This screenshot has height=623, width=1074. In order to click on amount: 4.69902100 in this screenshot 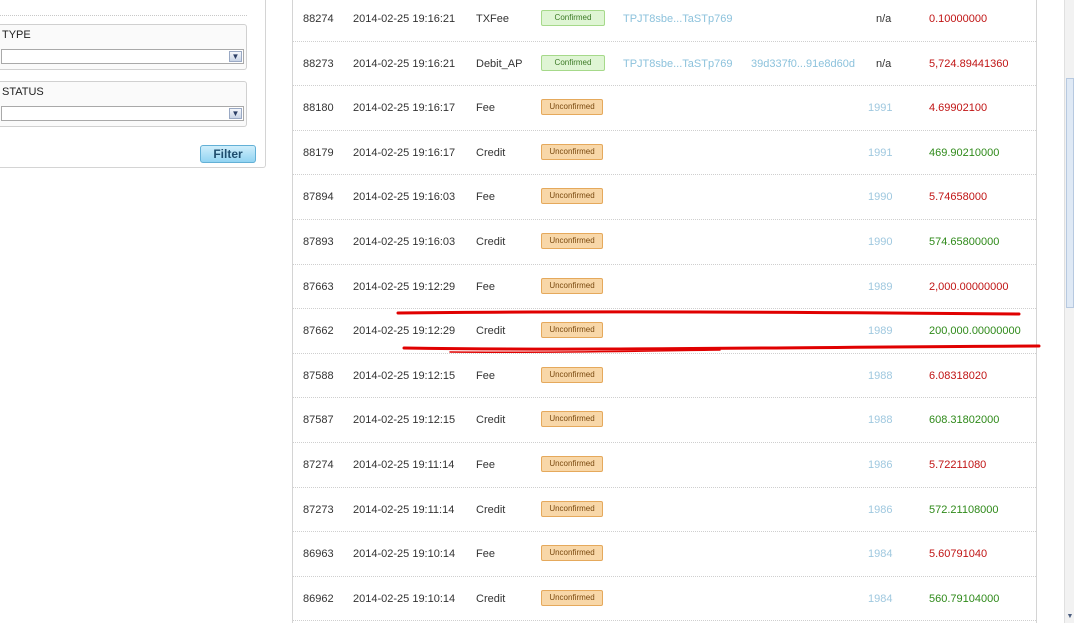, I will do `click(958, 108)`.